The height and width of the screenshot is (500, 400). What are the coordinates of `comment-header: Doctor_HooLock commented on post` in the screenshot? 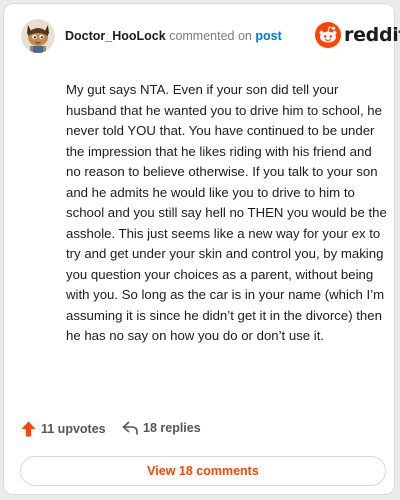 It's located at (173, 36).